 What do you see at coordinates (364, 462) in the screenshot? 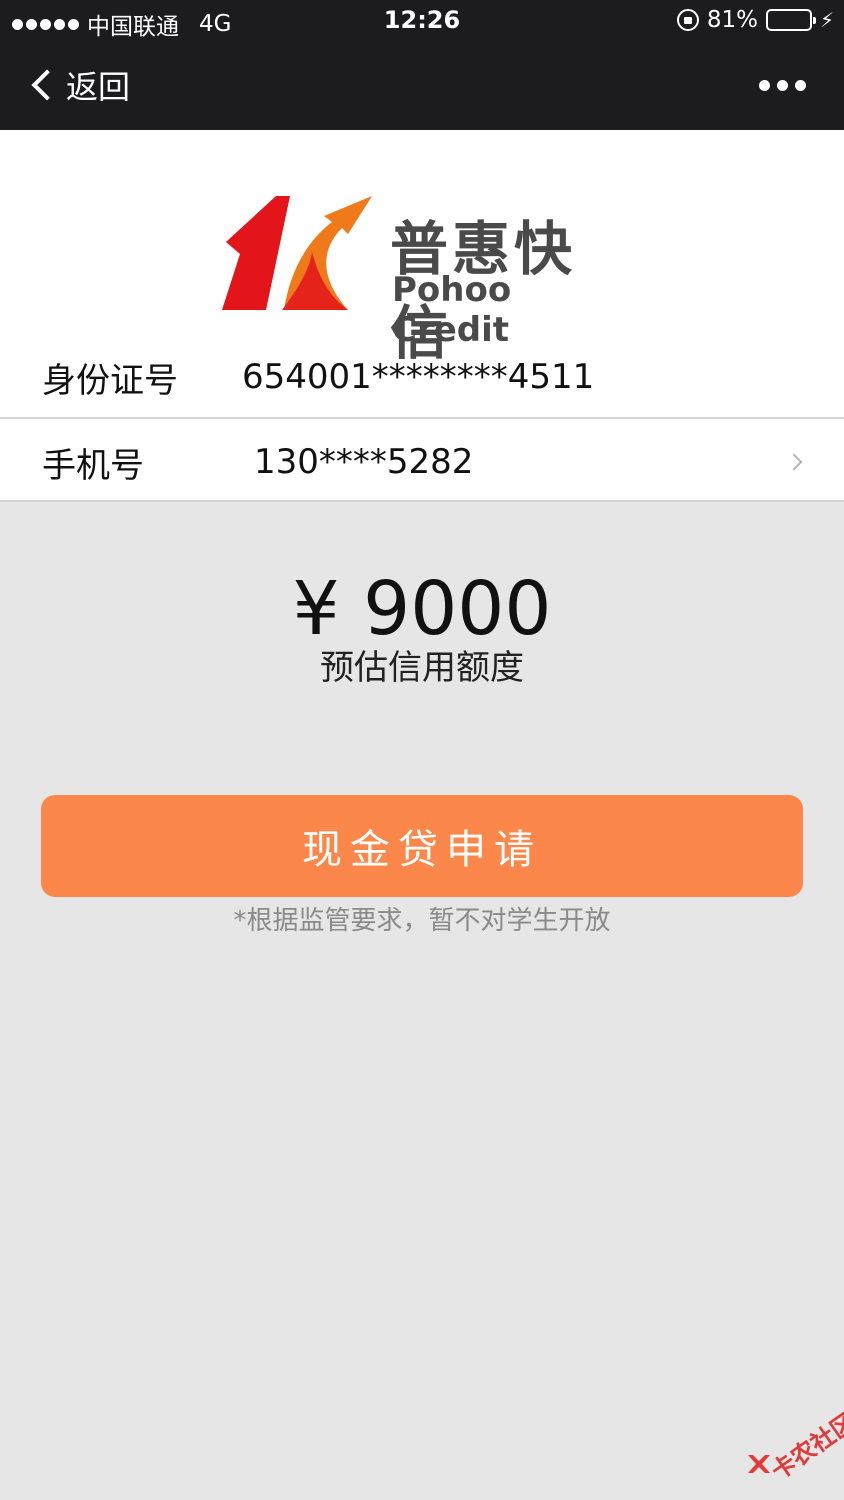
I see `phone-value: 130****5282` at bounding box center [364, 462].